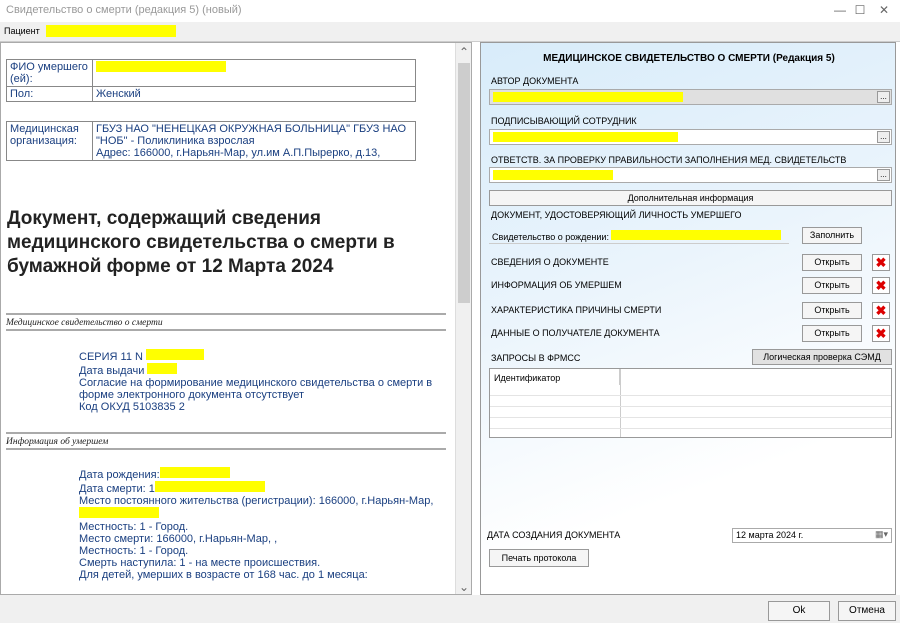  What do you see at coordinates (822, 357) in the screenshot?
I see `logic-check-button: Логическая проверка СЭМД` at bounding box center [822, 357].